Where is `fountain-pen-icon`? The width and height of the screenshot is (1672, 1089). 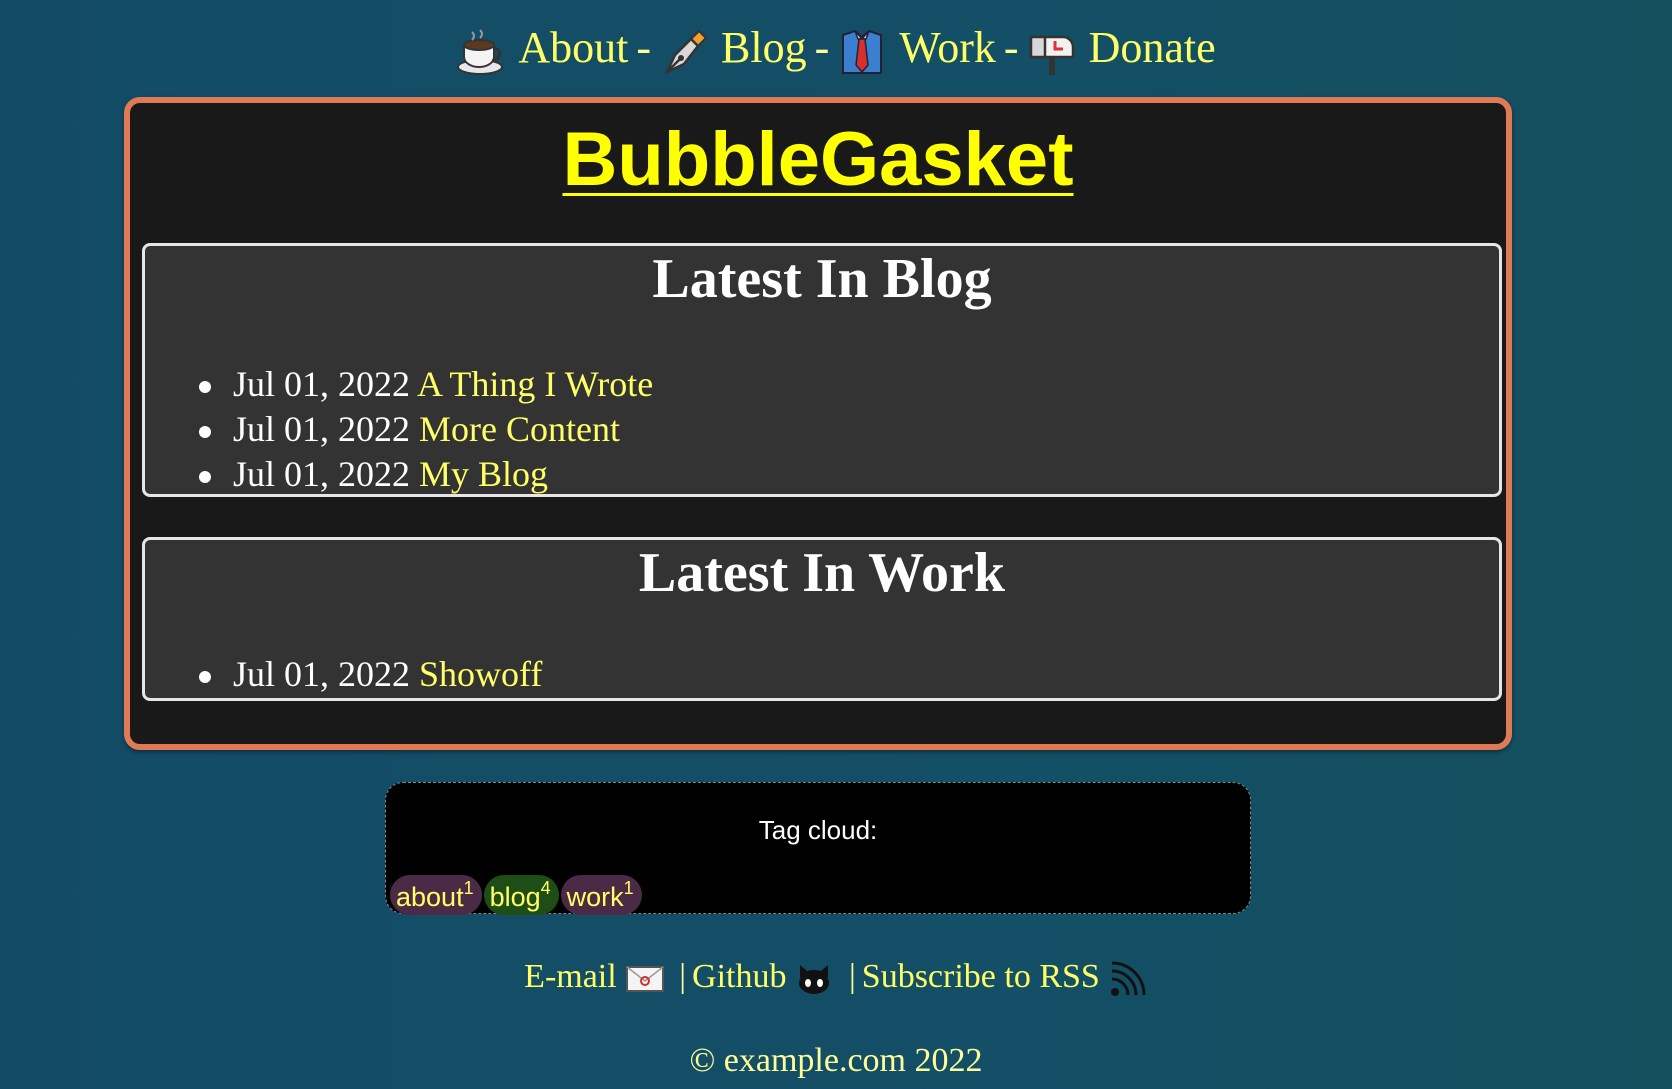
fountain-pen-icon is located at coordinates (684, 52).